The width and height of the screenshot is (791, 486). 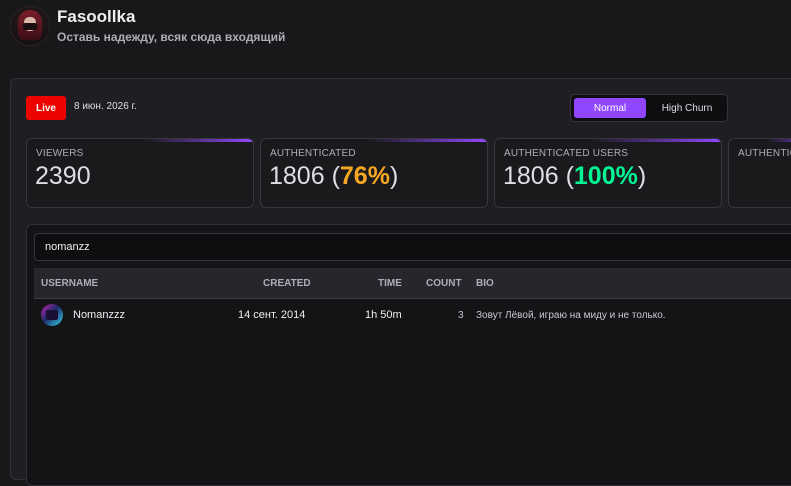 I want to click on viewers-card: VIEWERS 2390, so click(x=140, y=173).